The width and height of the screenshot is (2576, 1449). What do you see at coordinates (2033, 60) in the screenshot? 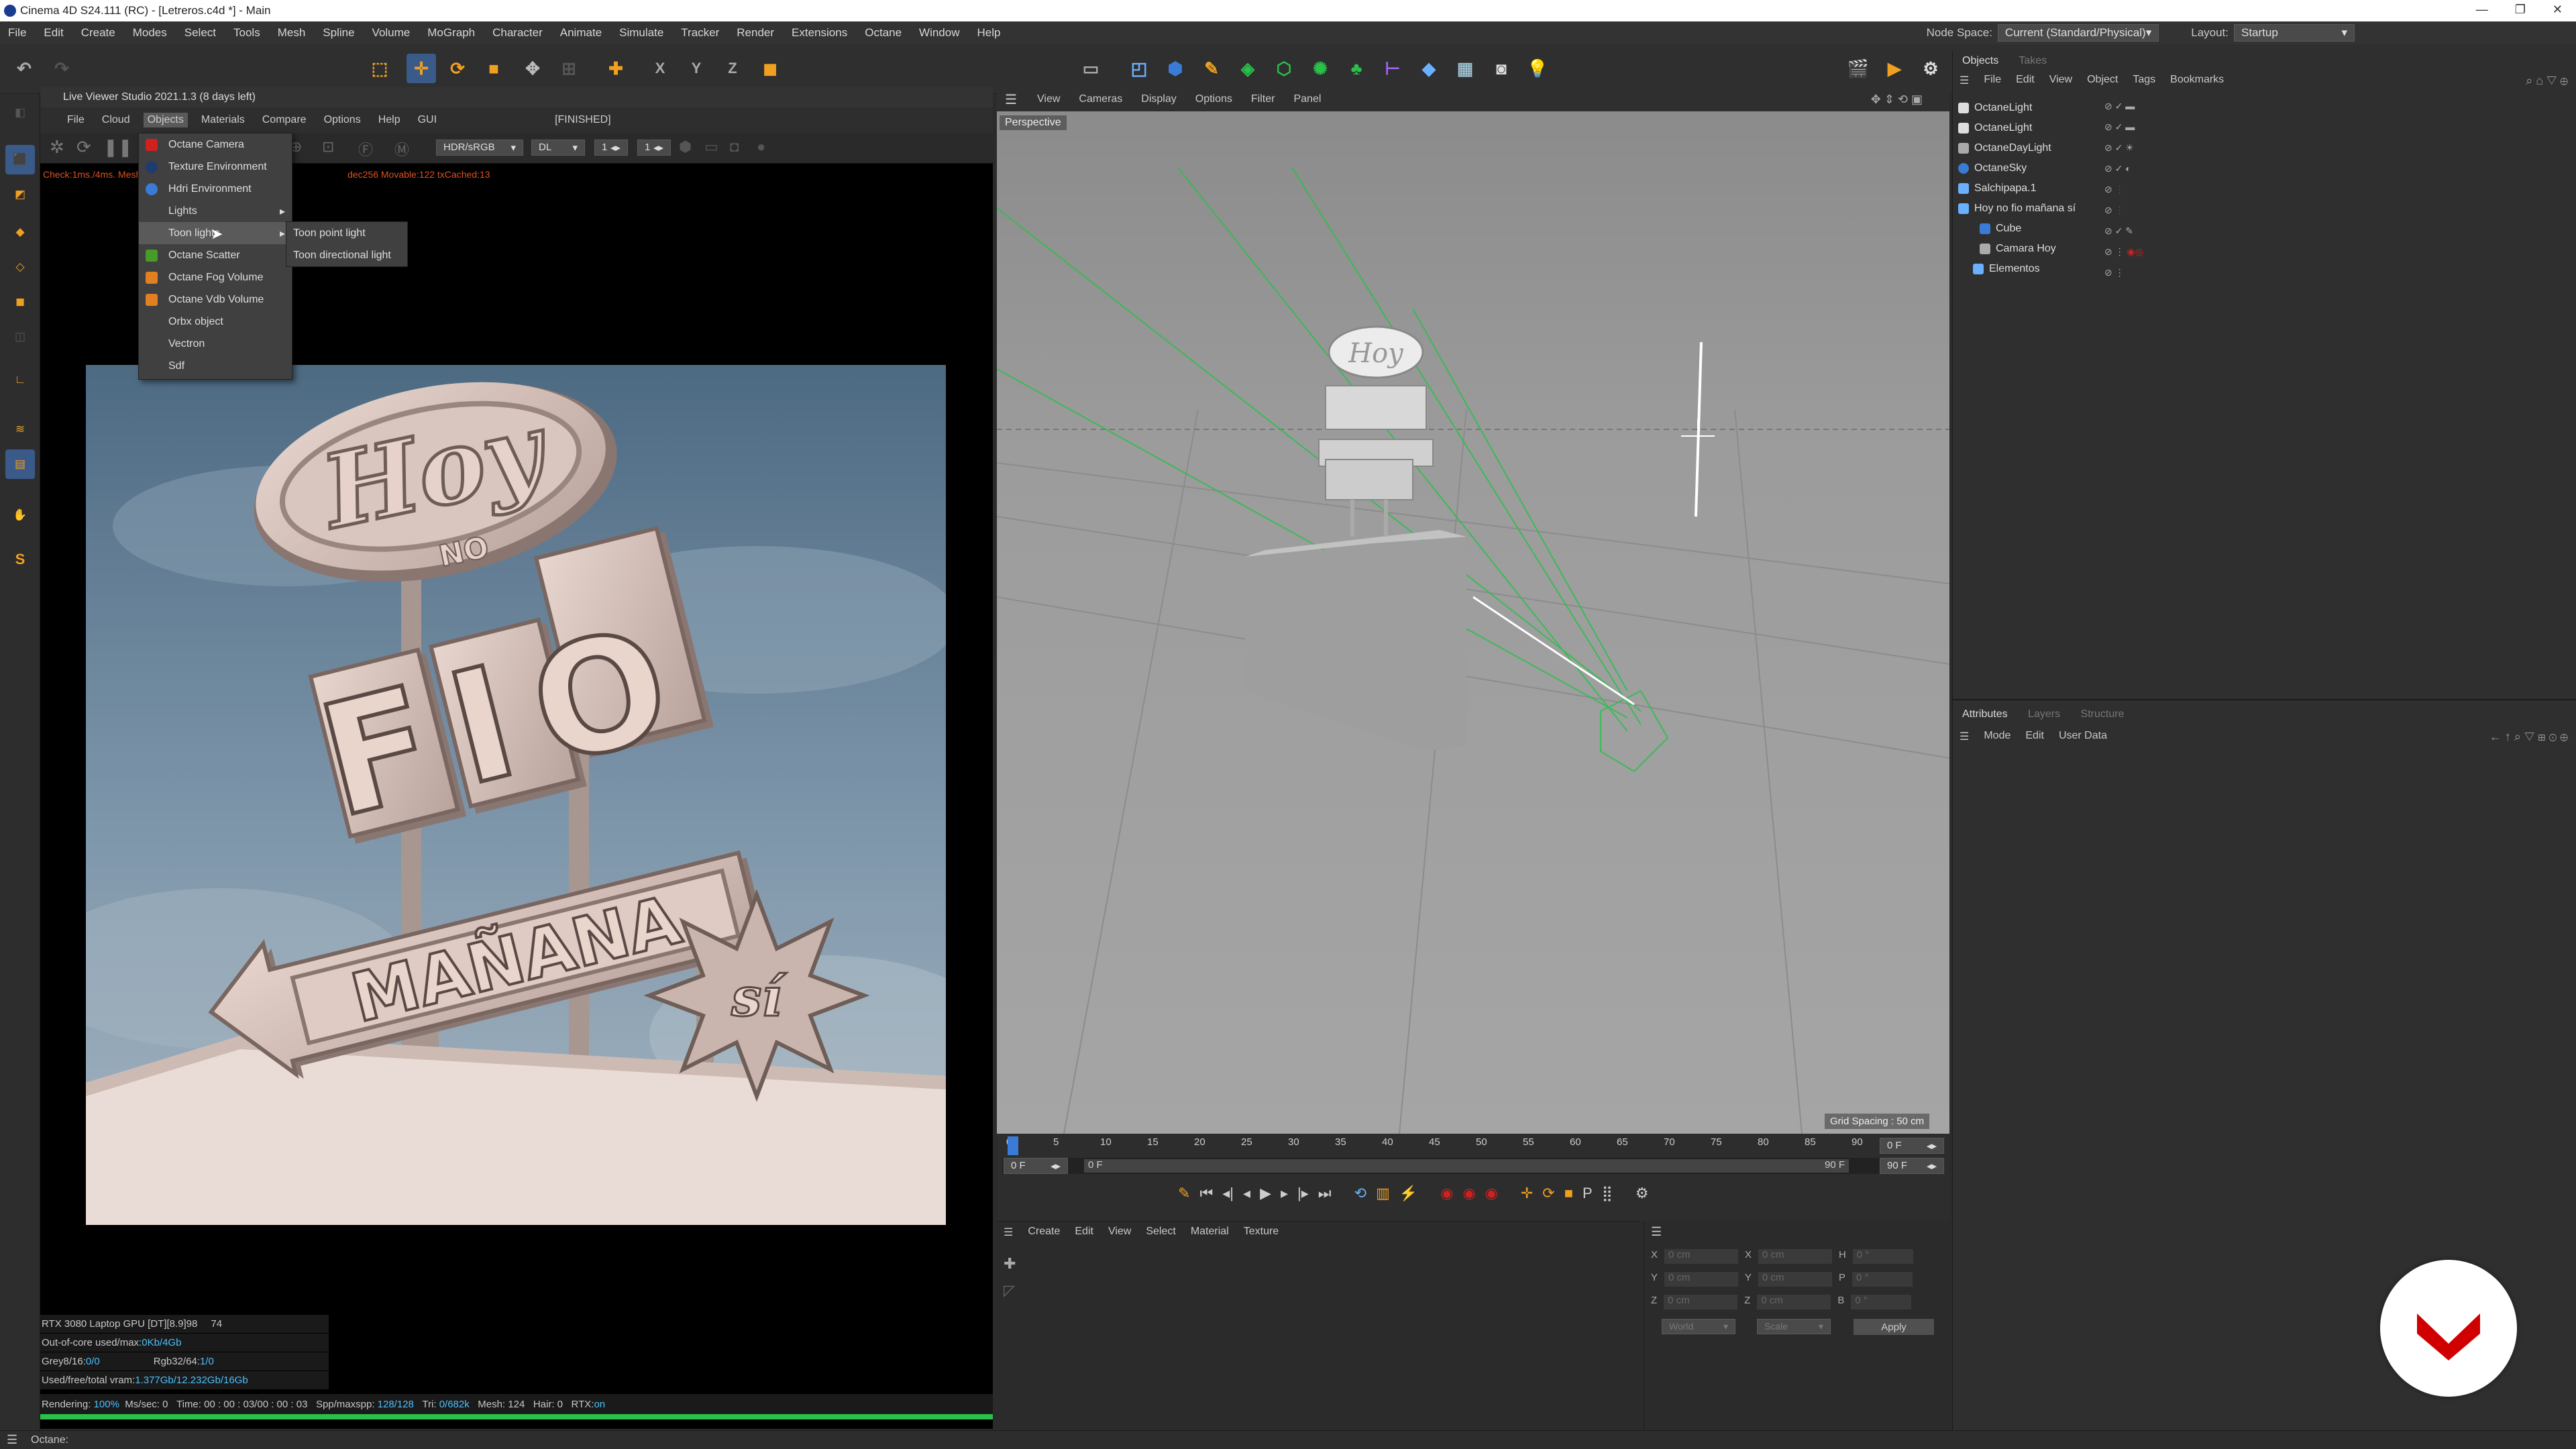
I see `tab-takes: Takes` at bounding box center [2033, 60].